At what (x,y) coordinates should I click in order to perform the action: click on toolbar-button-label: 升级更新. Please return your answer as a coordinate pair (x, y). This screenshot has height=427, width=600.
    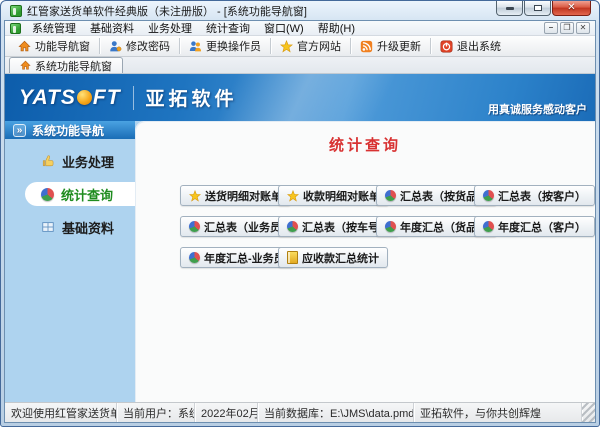
    Looking at the image, I should click on (399, 47).